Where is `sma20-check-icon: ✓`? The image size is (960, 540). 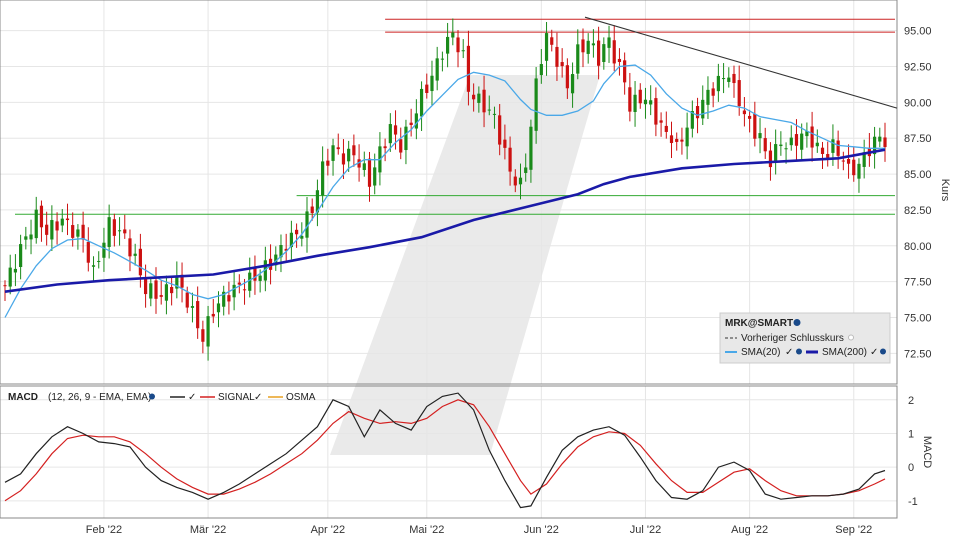 sma20-check-icon: ✓ is located at coordinates (789, 352).